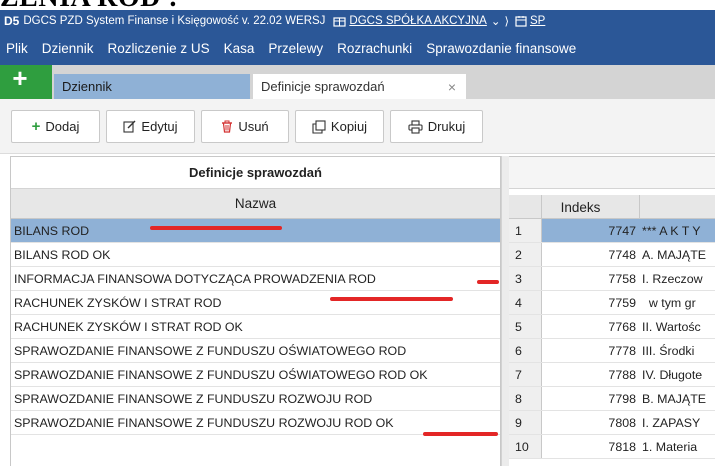 This screenshot has height=466, width=715. What do you see at coordinates (525, 230) in the screenshot?
I see `row-number: 1` at bounding box center [525, 230].